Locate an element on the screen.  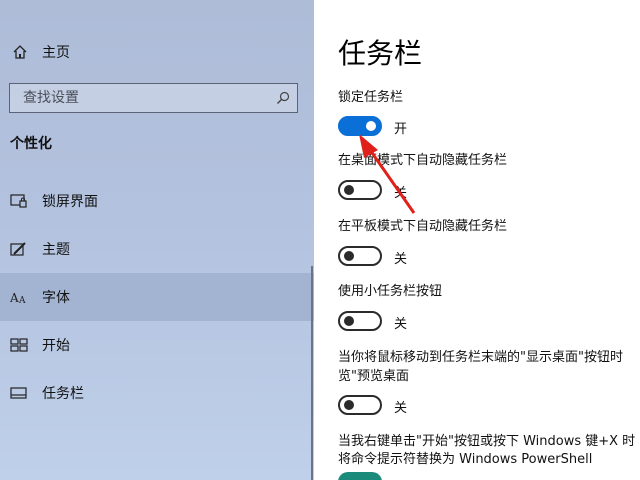
sidebar-item-label: 锁屏界面 is located at coordinates (70, 202).